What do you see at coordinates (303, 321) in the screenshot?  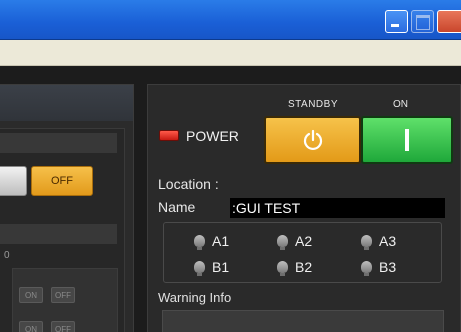 I see `warning-info-box` at bounding box center [303, 321].